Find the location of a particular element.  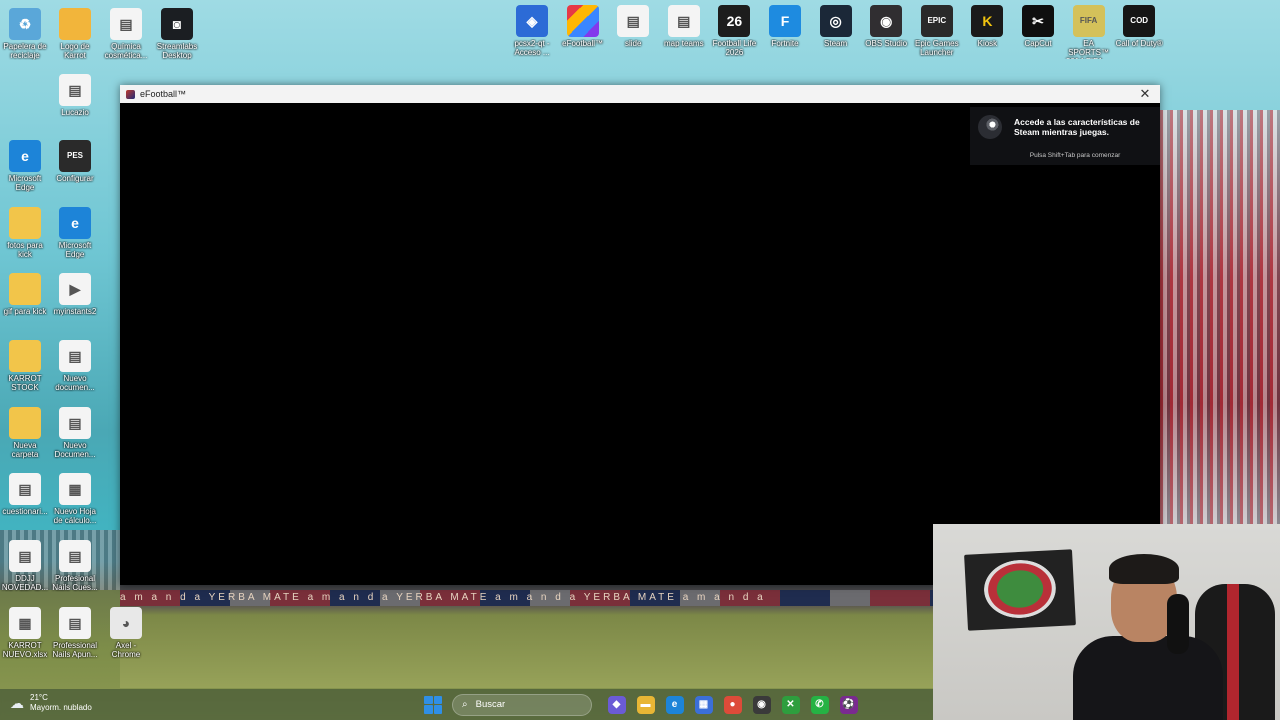

call-of-duty-icon: COD is located at coordinates (1139, 21).